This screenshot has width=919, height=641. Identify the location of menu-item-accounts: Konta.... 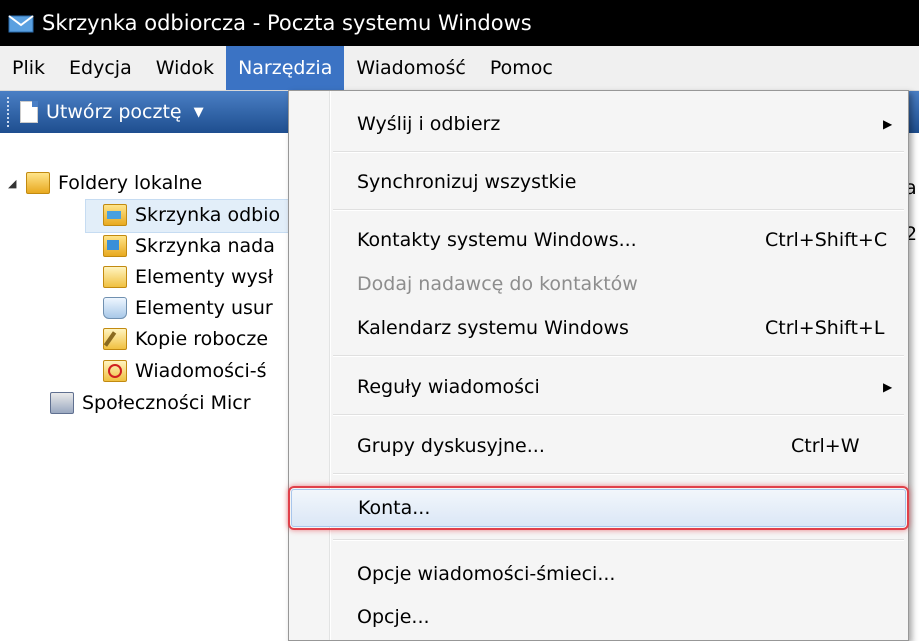
(598, 508).